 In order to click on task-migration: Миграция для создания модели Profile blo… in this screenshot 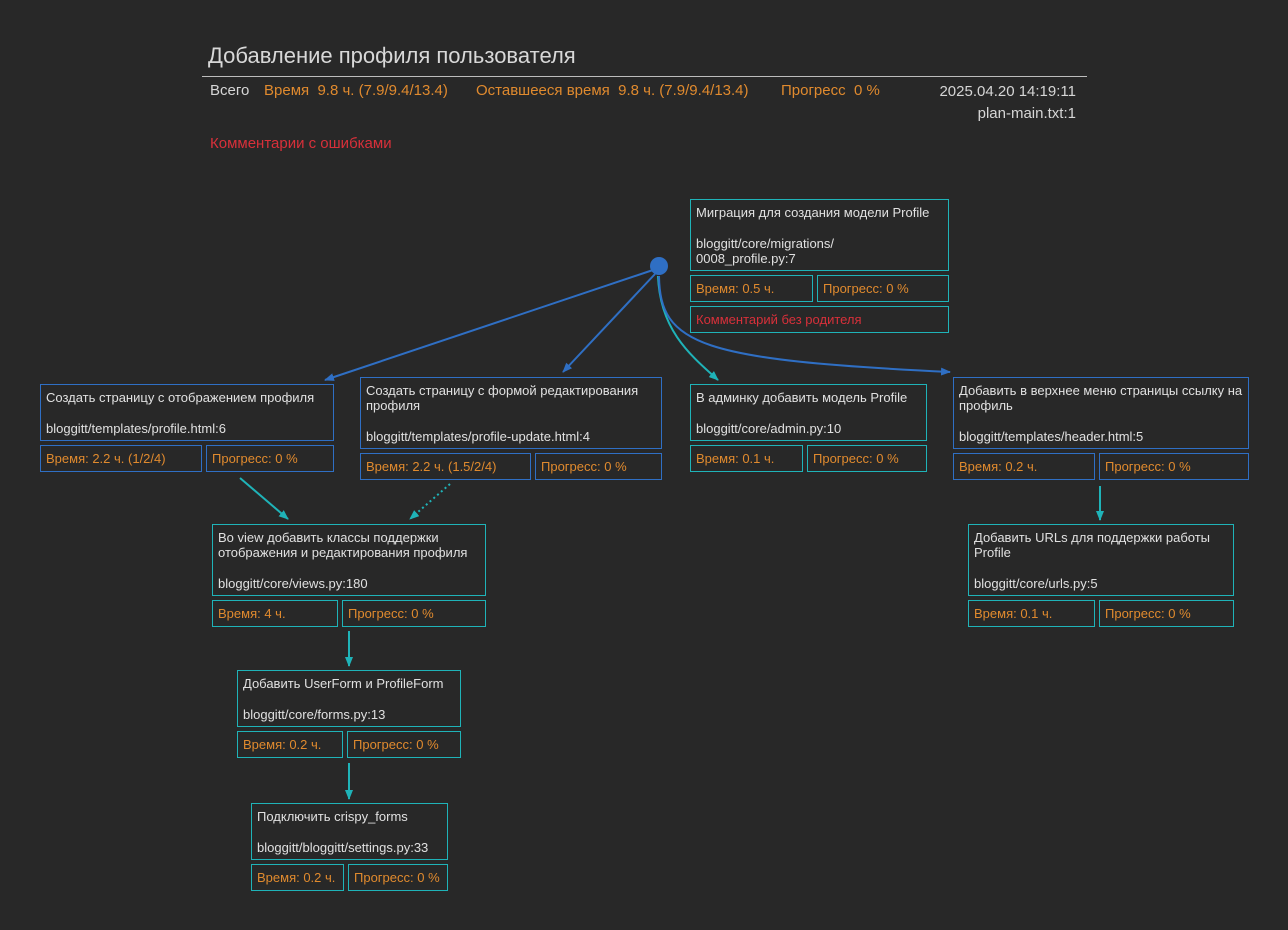, I will do `click(819, 235)`.